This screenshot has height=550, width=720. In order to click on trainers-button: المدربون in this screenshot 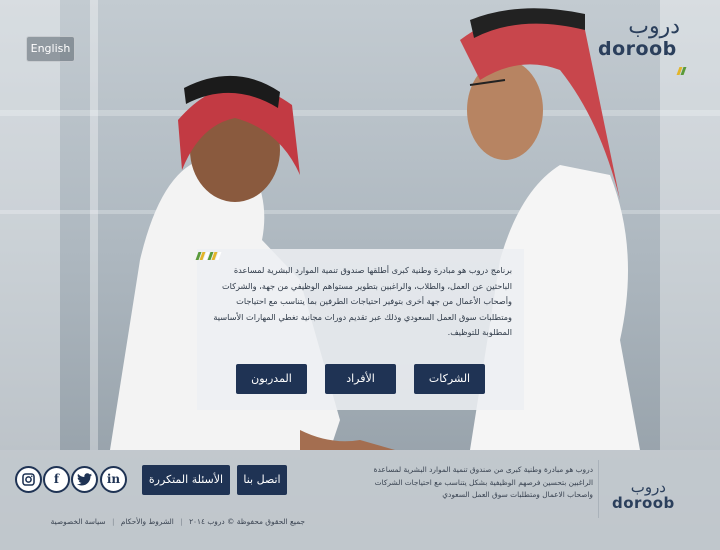, I will do `click(271, 379)`.